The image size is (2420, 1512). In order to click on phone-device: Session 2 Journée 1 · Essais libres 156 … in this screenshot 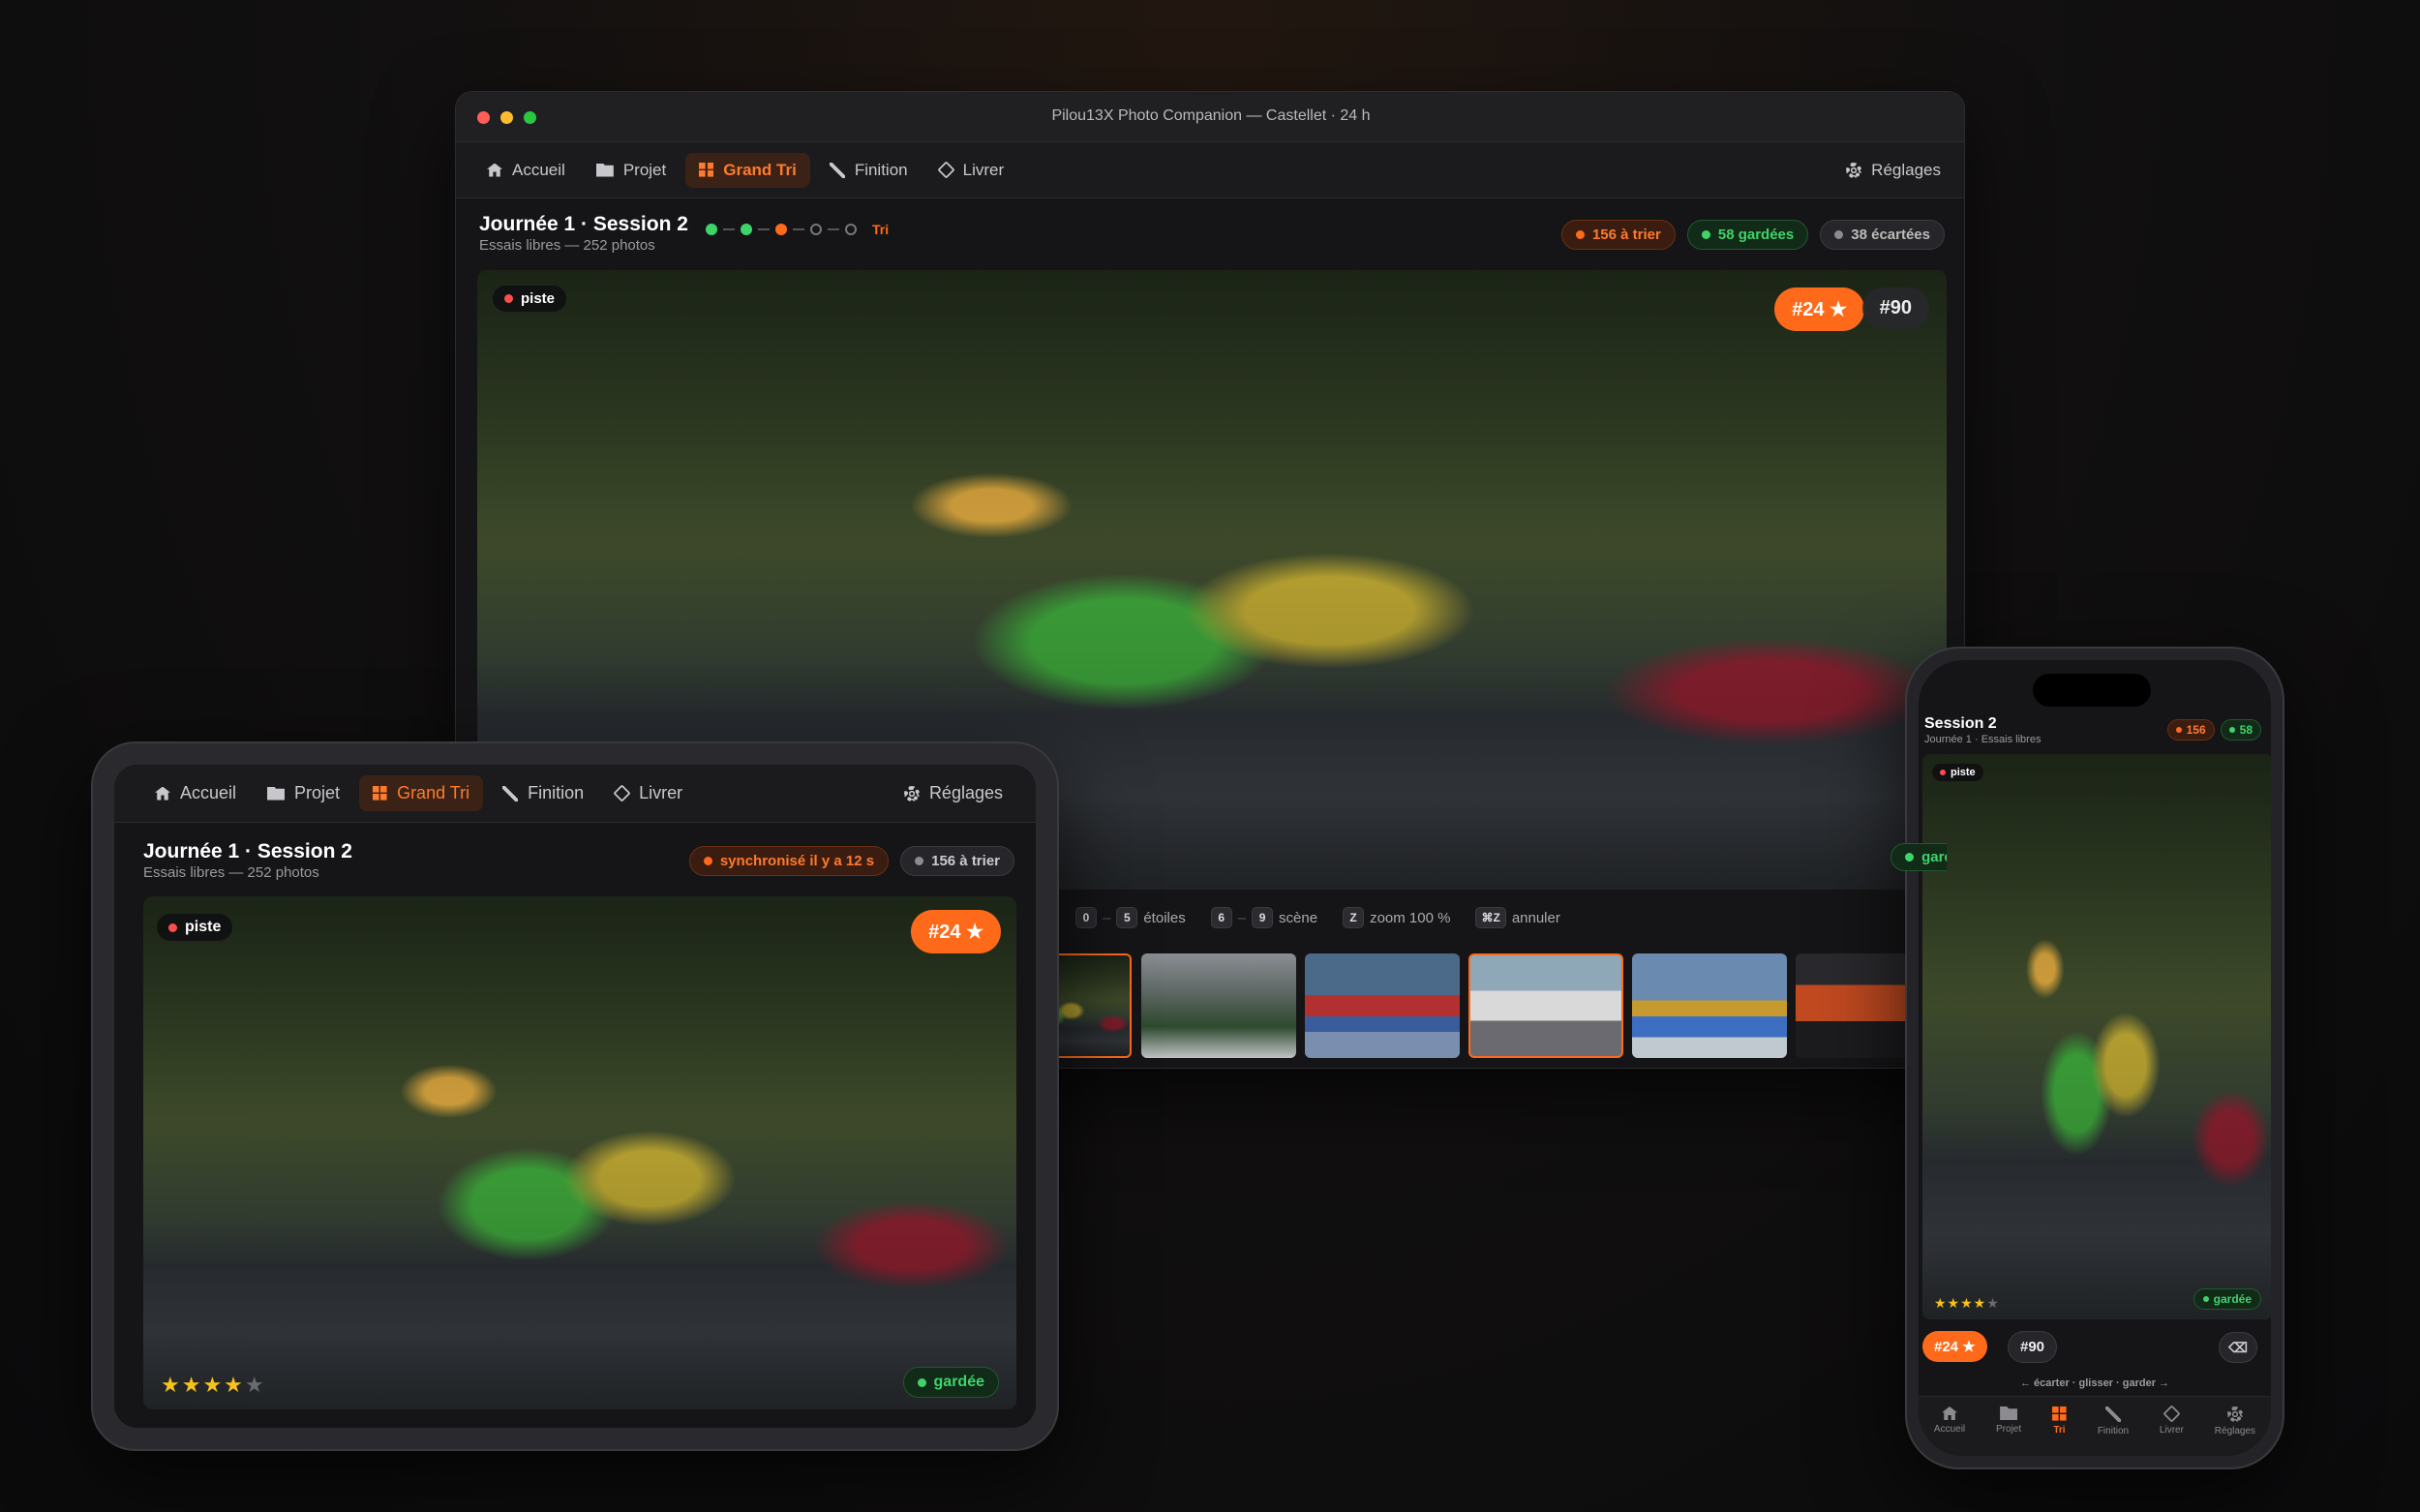, I will do `click(2094, 1058)`.